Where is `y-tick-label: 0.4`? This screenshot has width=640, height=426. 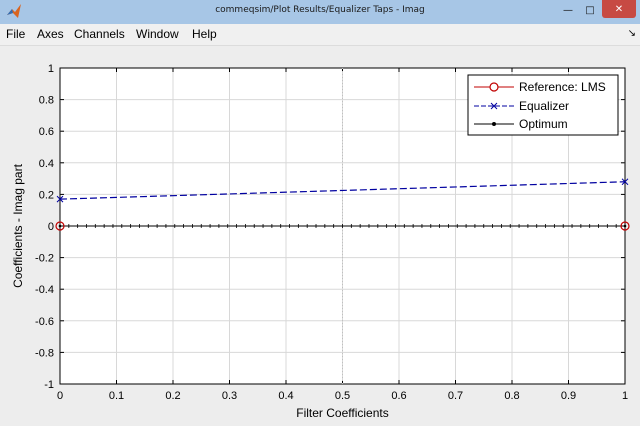
y-tick-label: 0.4 is located at coordinates (46, 164).